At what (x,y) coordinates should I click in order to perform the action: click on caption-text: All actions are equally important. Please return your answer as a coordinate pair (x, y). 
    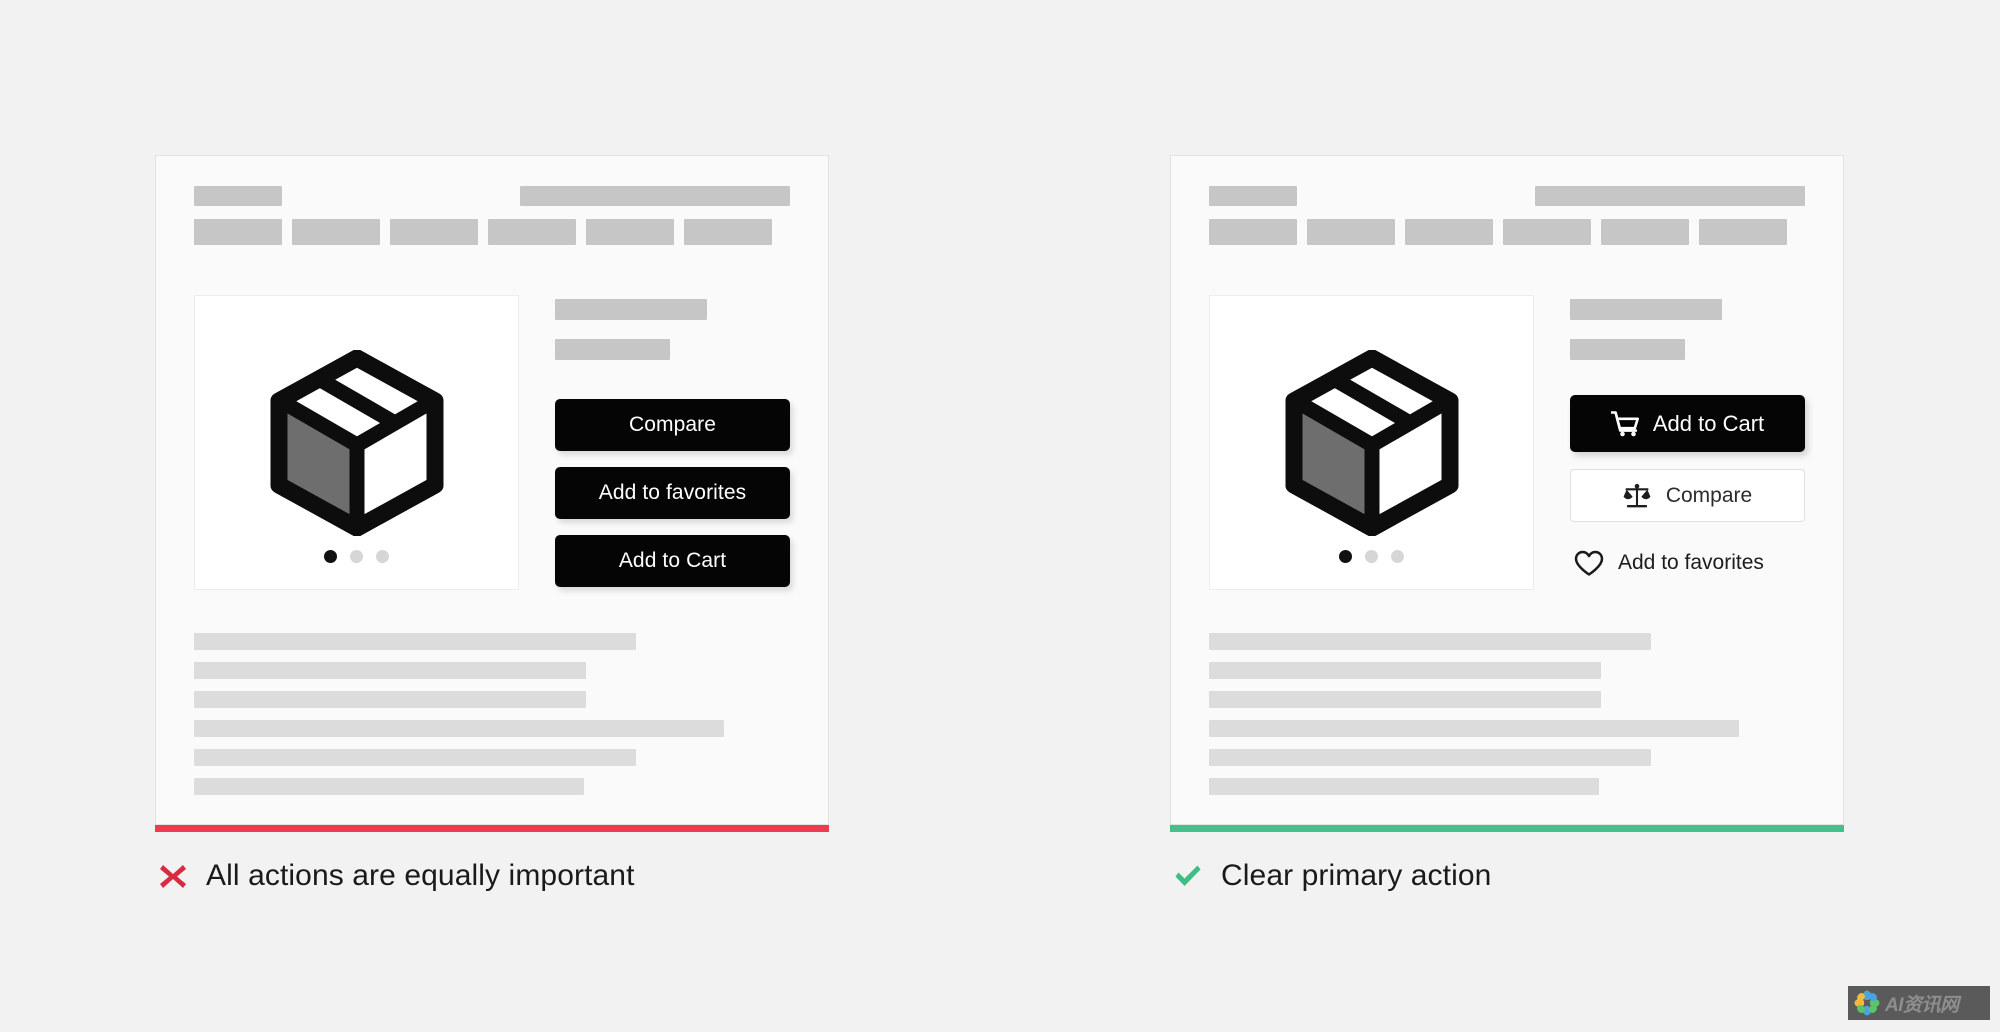
    Looking at the image, I should click on (420, 875).